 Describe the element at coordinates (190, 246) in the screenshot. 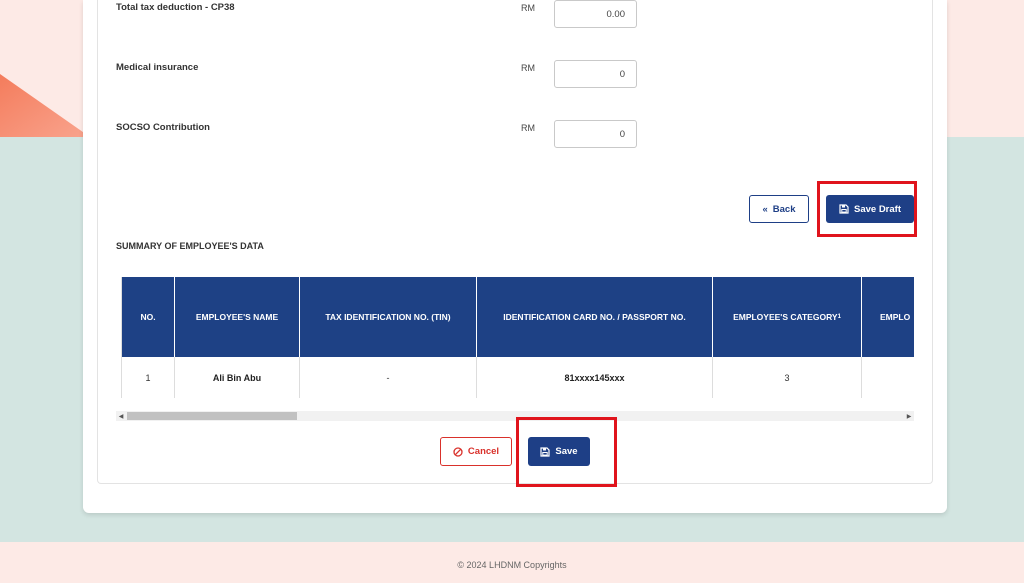

I see `summary-title: SUMMARY OF EMPLOYEE'S DATA` at that location.